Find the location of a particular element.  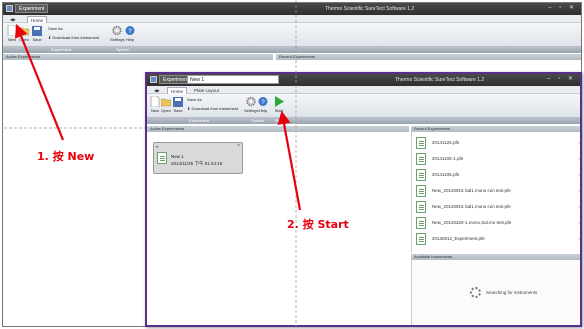

annotation-step1: 1. 按 New is located at coordinates (66, 156).